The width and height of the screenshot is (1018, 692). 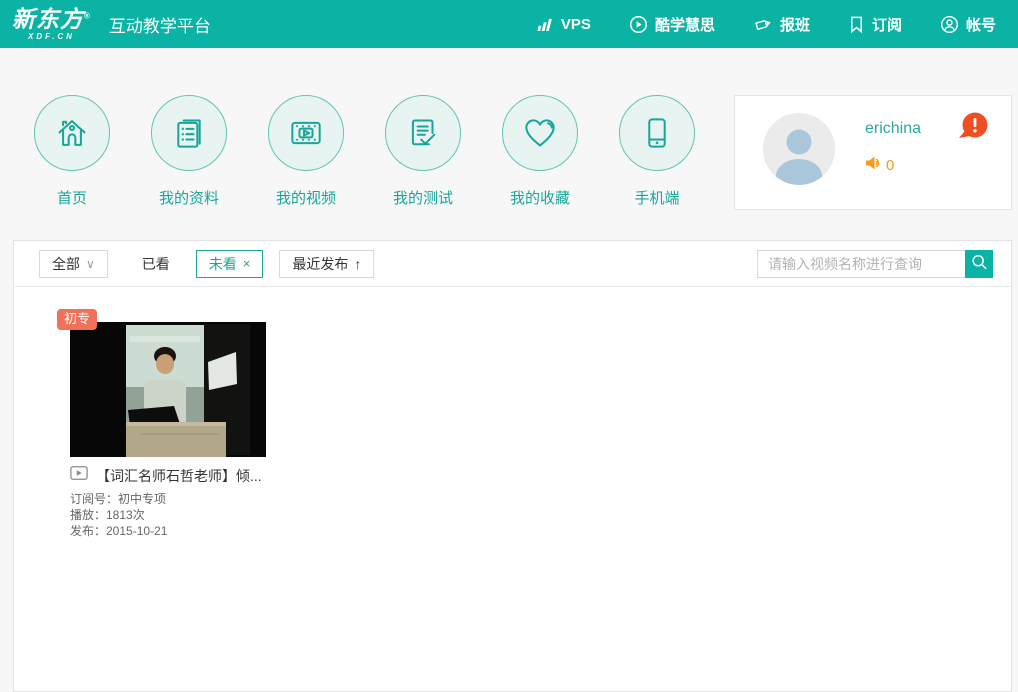 I want to click on filter-unwatched: 未看 ×, so click(x=229, y=263).